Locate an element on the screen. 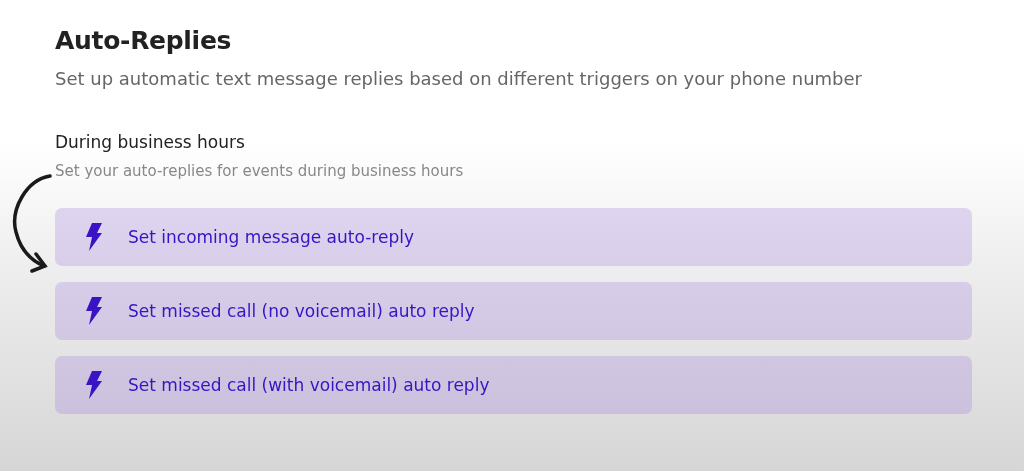  page-title: Auto-Replies is located at coordinates (144, 40).